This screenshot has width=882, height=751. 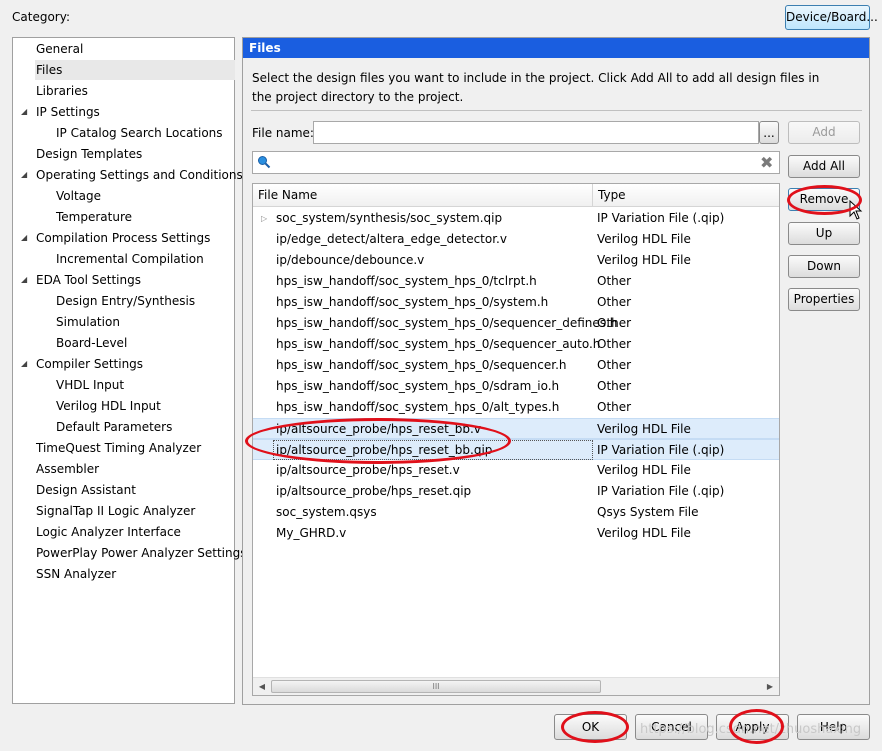 I want to click on scroll-thumb: III, so click(x=436, y=686).